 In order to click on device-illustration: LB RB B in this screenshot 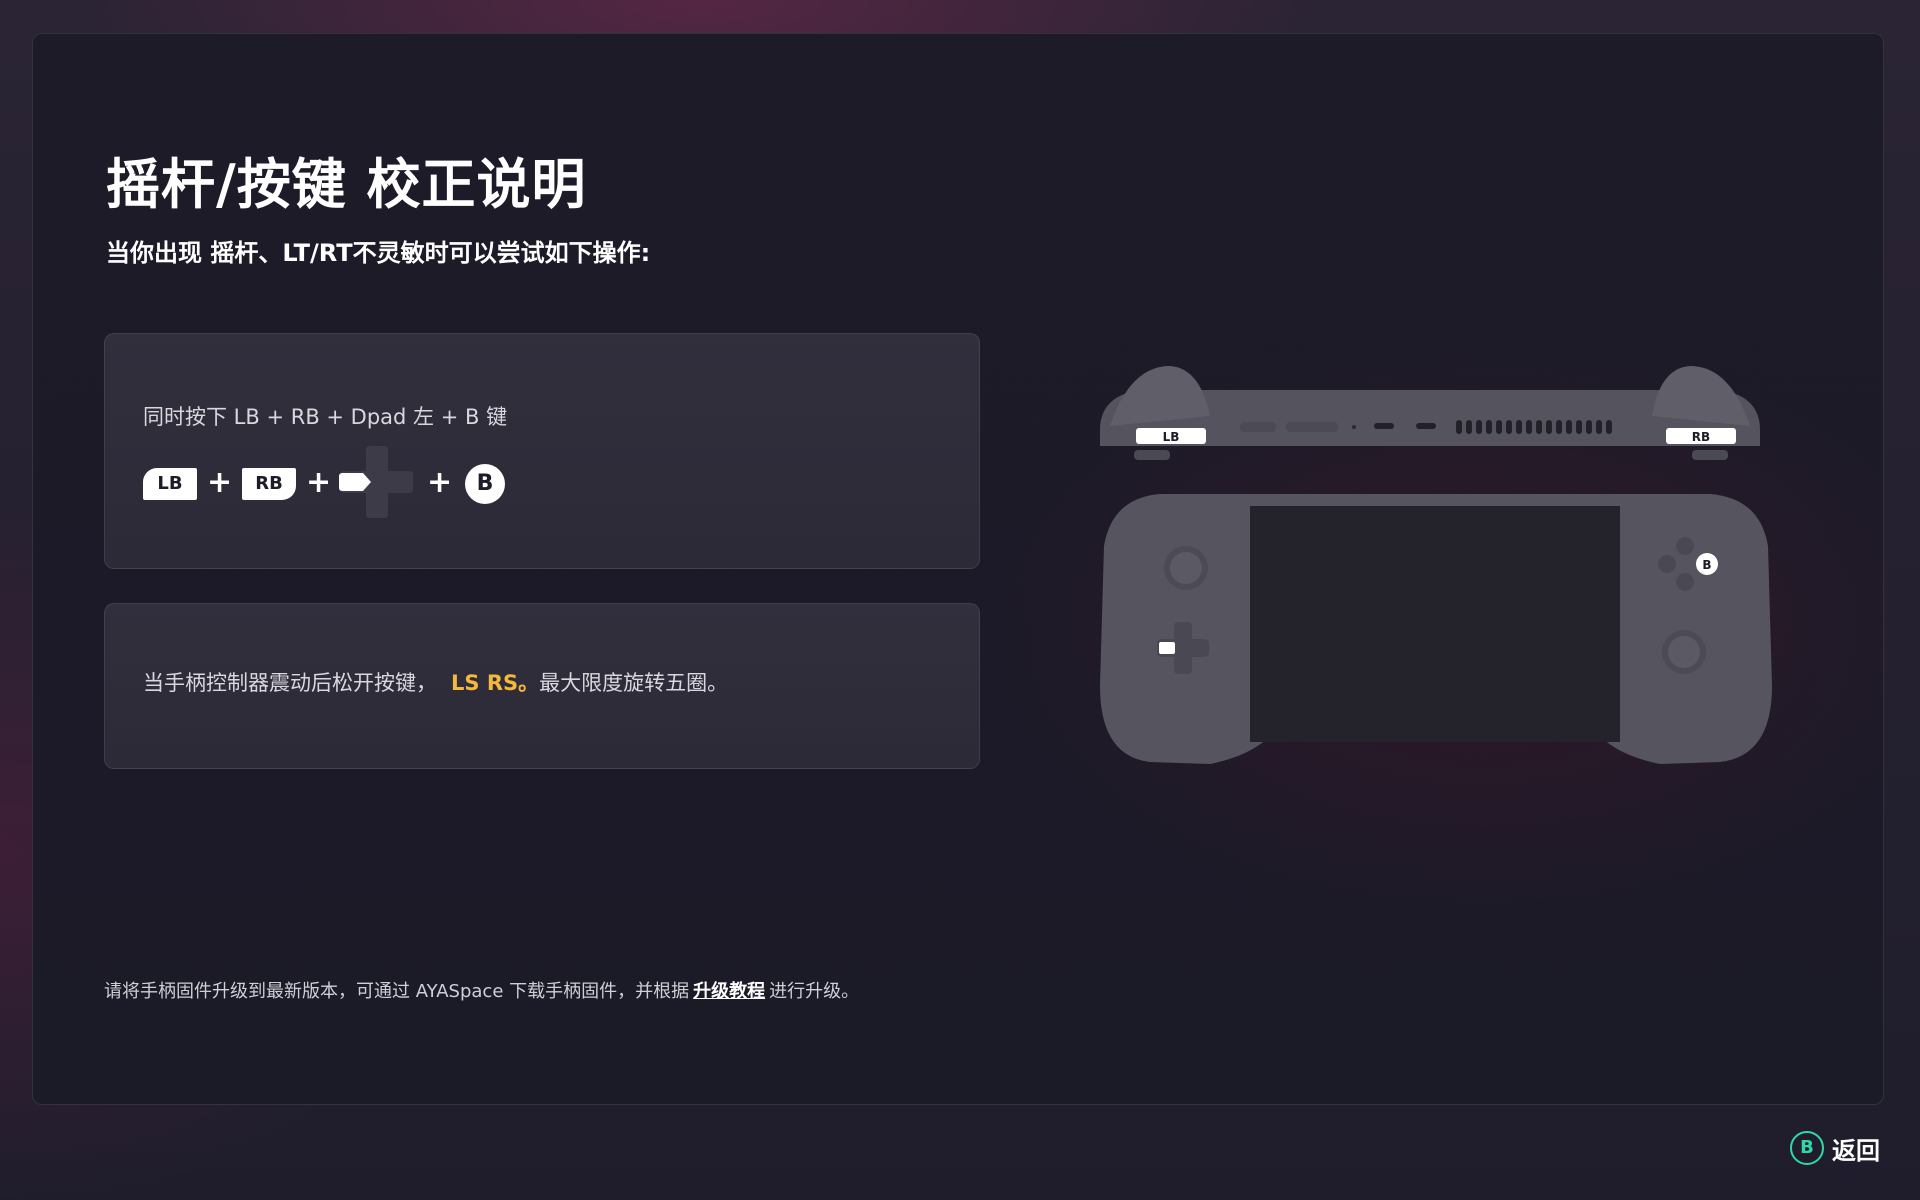, I will do `click(1436, 565)`.